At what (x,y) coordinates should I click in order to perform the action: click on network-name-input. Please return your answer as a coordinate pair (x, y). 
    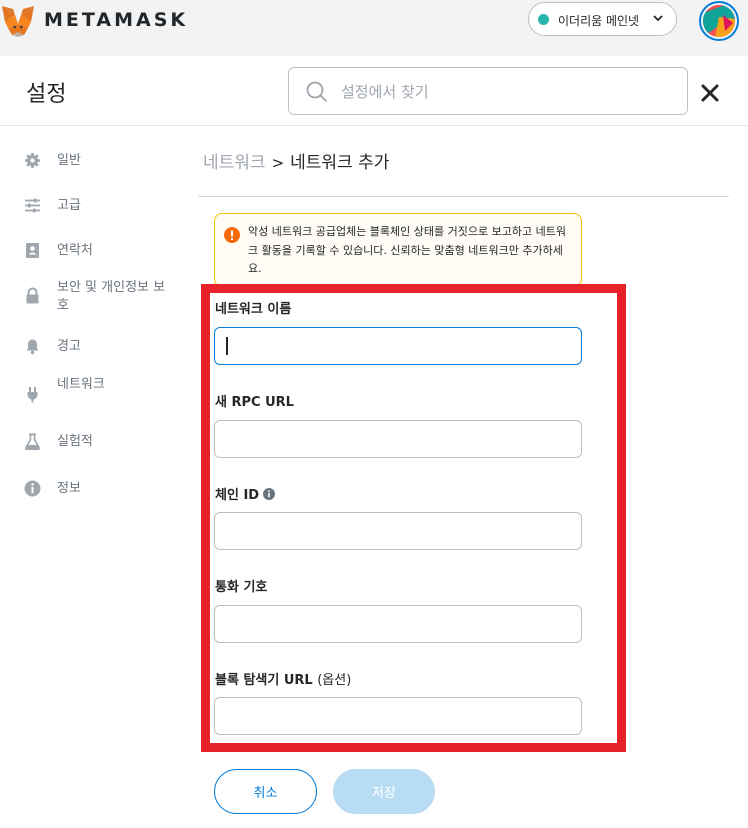
    Looking at the image, I should click on (398, 346).